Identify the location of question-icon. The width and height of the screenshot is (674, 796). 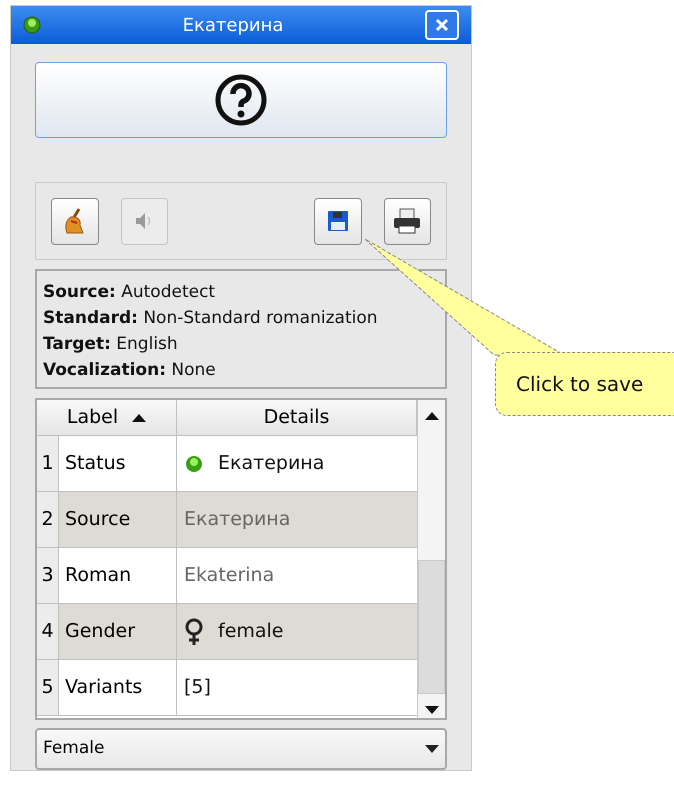
(241, 100).